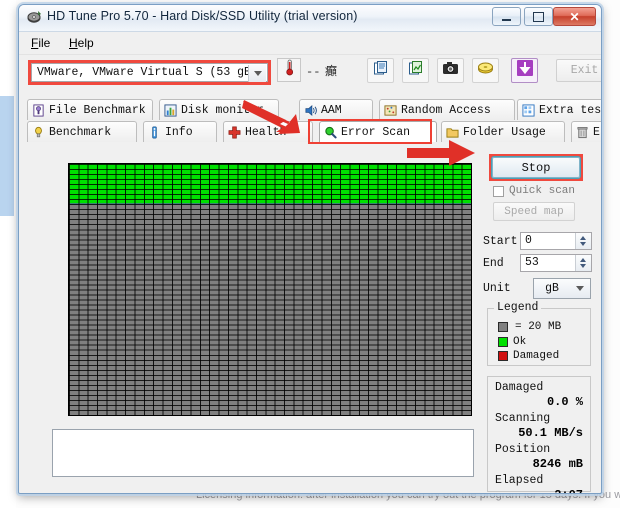 The width and height of the screenshot is (620, 508). I want to click on tab-health: Health, so click(268, 131).